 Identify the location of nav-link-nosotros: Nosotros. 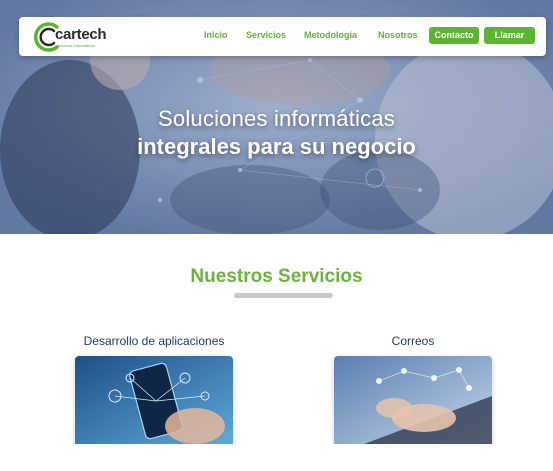
(398, 35).